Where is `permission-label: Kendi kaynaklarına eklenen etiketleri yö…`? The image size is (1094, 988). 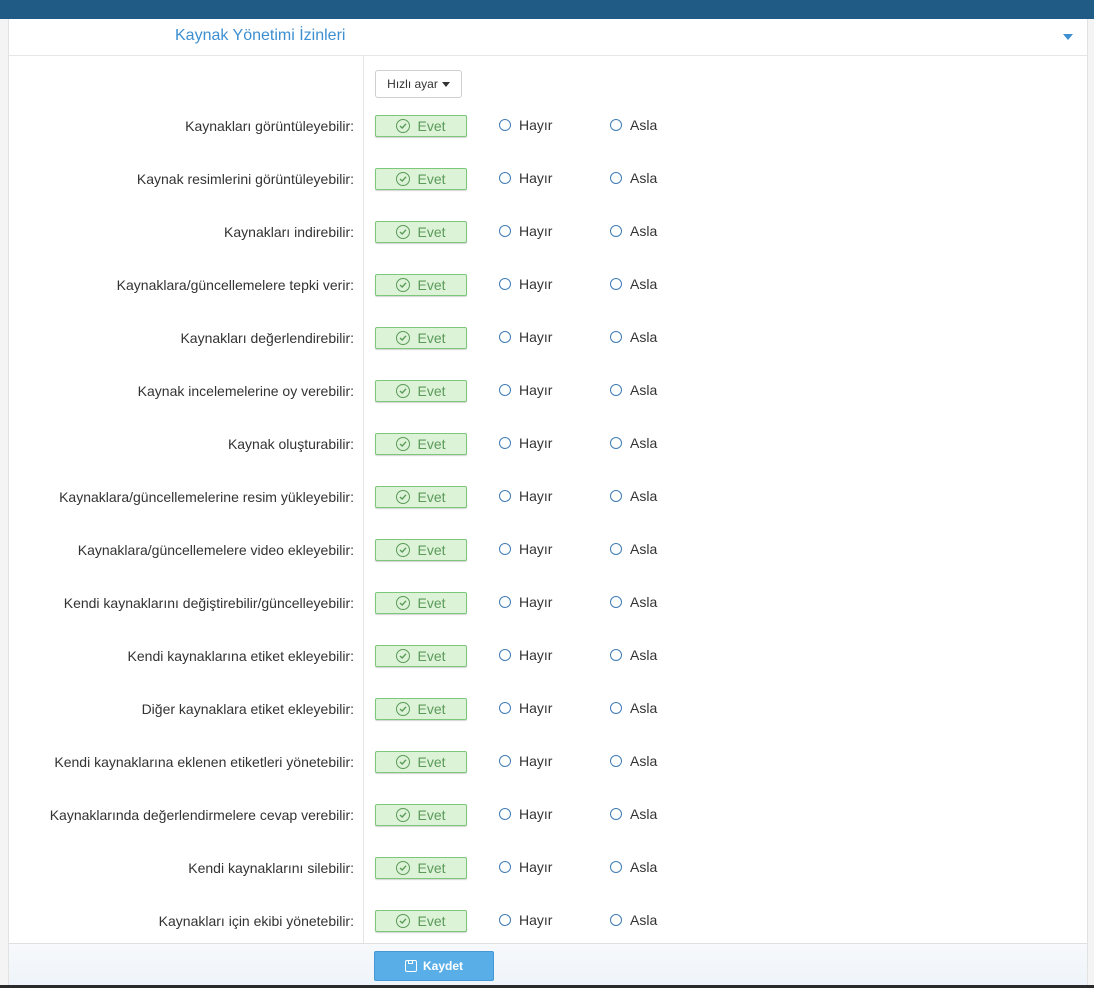
permission-label: Kendi kaynaklarına eklenen etiketleri yö… is located at coordinates (204, 762).